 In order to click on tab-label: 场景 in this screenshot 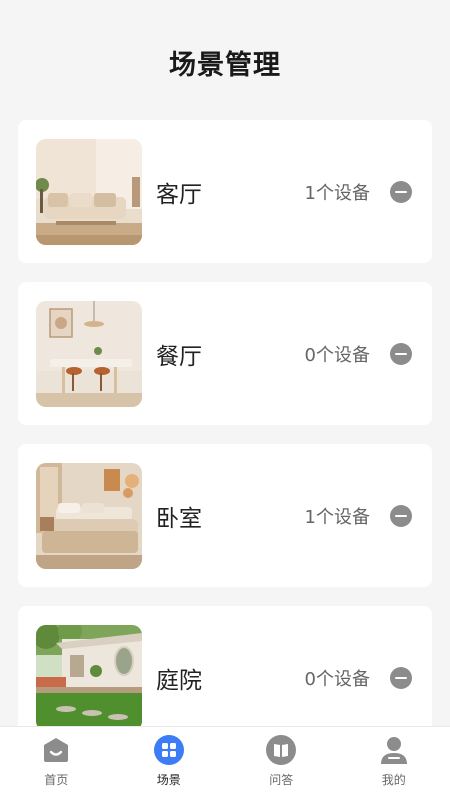, I will do `click(168, 780)`.